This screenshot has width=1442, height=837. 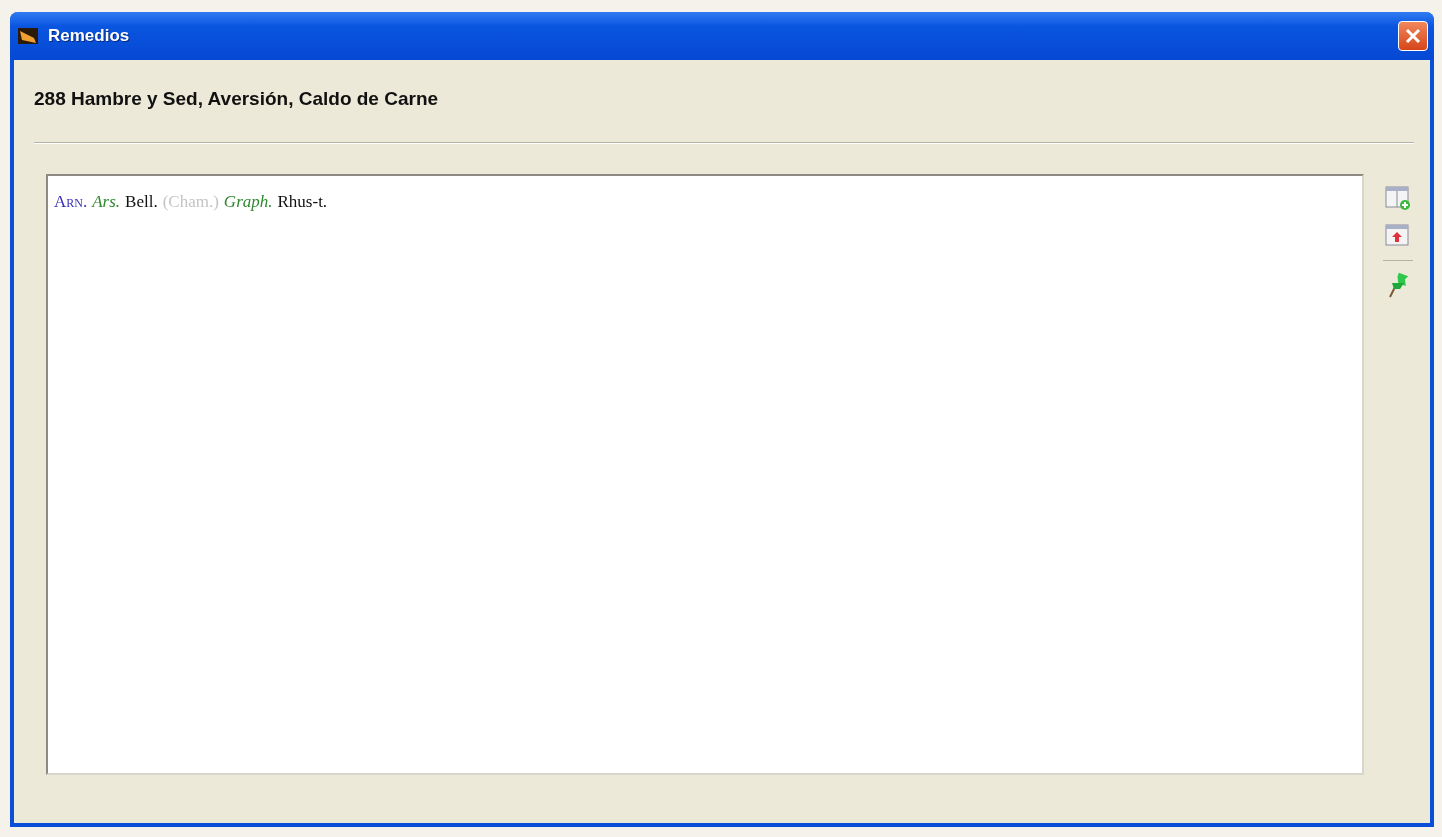 I want to click on close-button, so click(x=1413, y=36).